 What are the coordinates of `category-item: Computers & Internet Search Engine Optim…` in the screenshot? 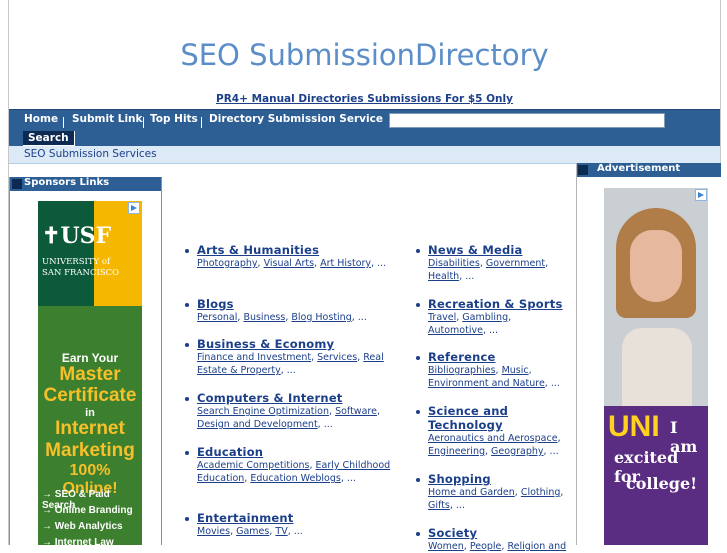 It's located at (291, 411).